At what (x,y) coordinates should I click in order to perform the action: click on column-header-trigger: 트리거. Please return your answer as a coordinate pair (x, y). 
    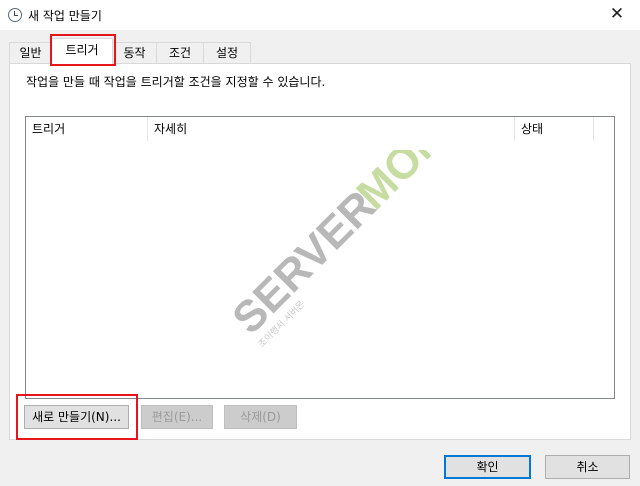
    Looking at the image, I should click on (87, 129).